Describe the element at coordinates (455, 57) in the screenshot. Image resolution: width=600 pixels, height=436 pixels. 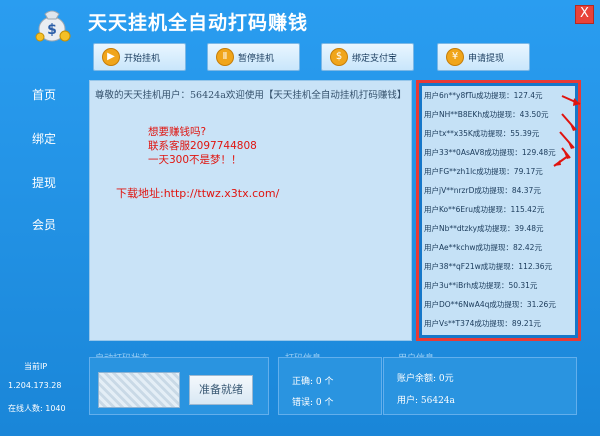
I see `moneybag-icon: ¥` at that location.